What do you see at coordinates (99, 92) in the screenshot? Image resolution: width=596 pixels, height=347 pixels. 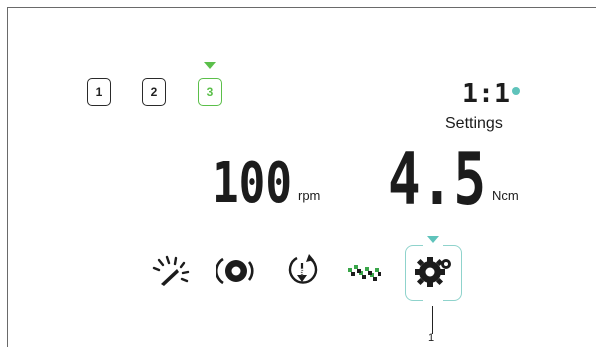 I see `program-button-1: 1` at bounding box center [99, 92].